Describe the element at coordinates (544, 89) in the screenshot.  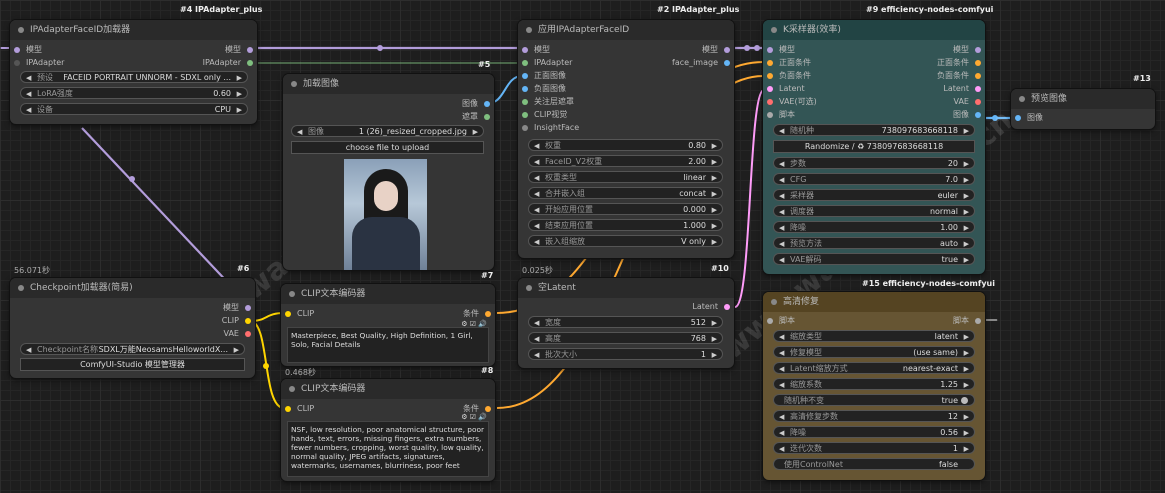
I see `input-negative-image: 负面图像` at that location.